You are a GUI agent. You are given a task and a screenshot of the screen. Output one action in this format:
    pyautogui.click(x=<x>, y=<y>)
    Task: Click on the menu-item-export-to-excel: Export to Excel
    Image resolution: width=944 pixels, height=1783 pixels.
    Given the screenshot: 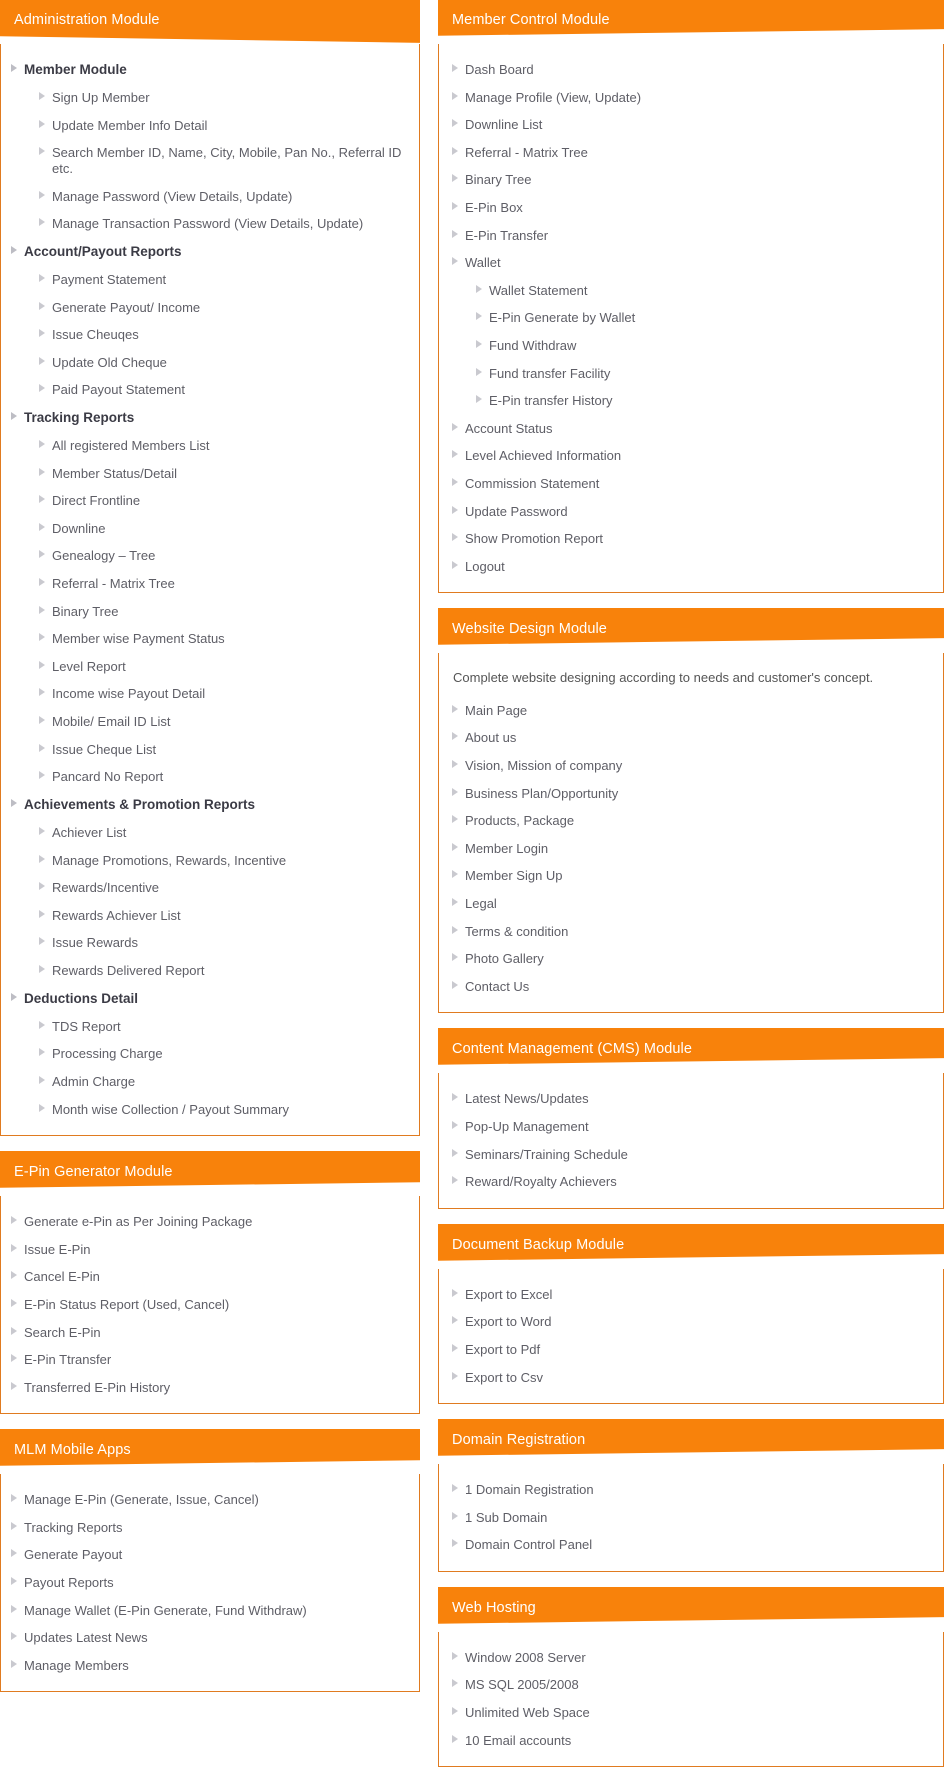 What is the action you would take?
    pyautogui.click(x=691, y=1295)
    